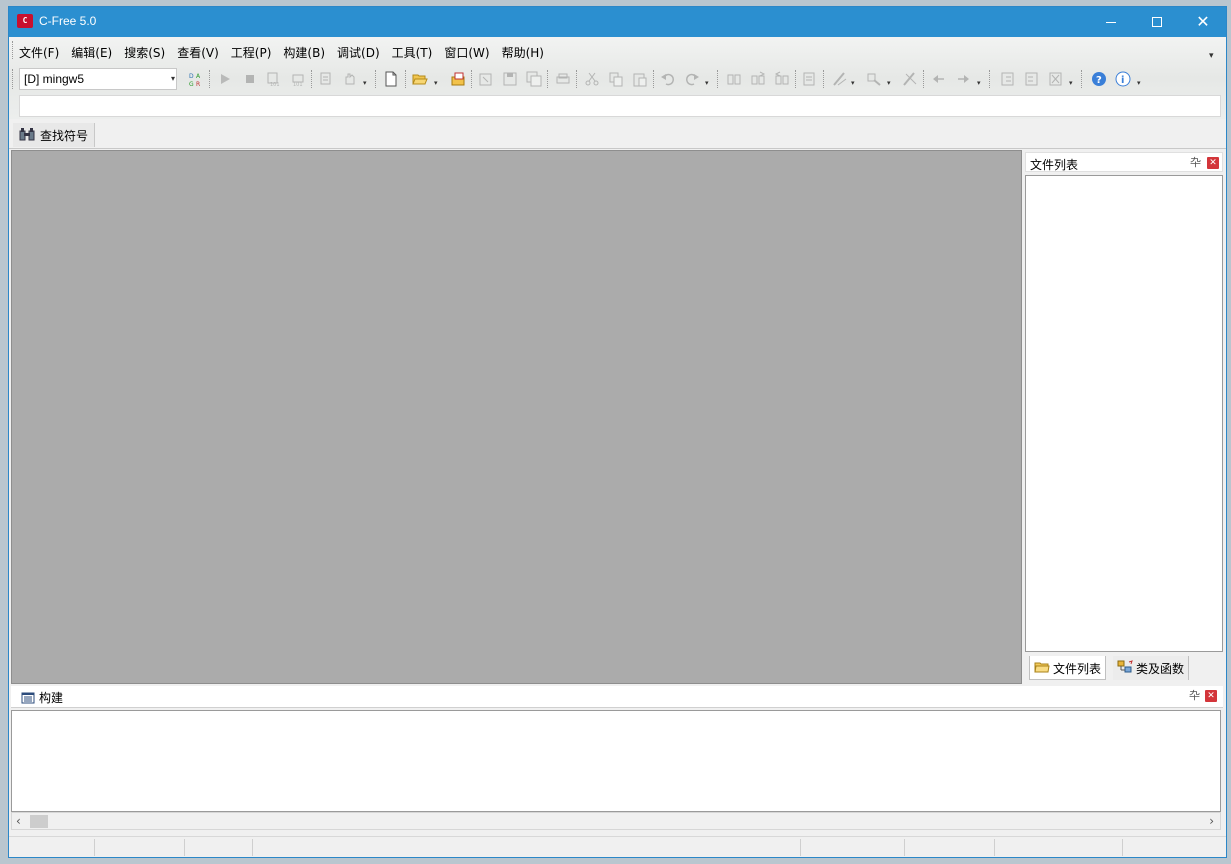  I want to click on find-symbol-bar: 查找符号, so click(617, 134).